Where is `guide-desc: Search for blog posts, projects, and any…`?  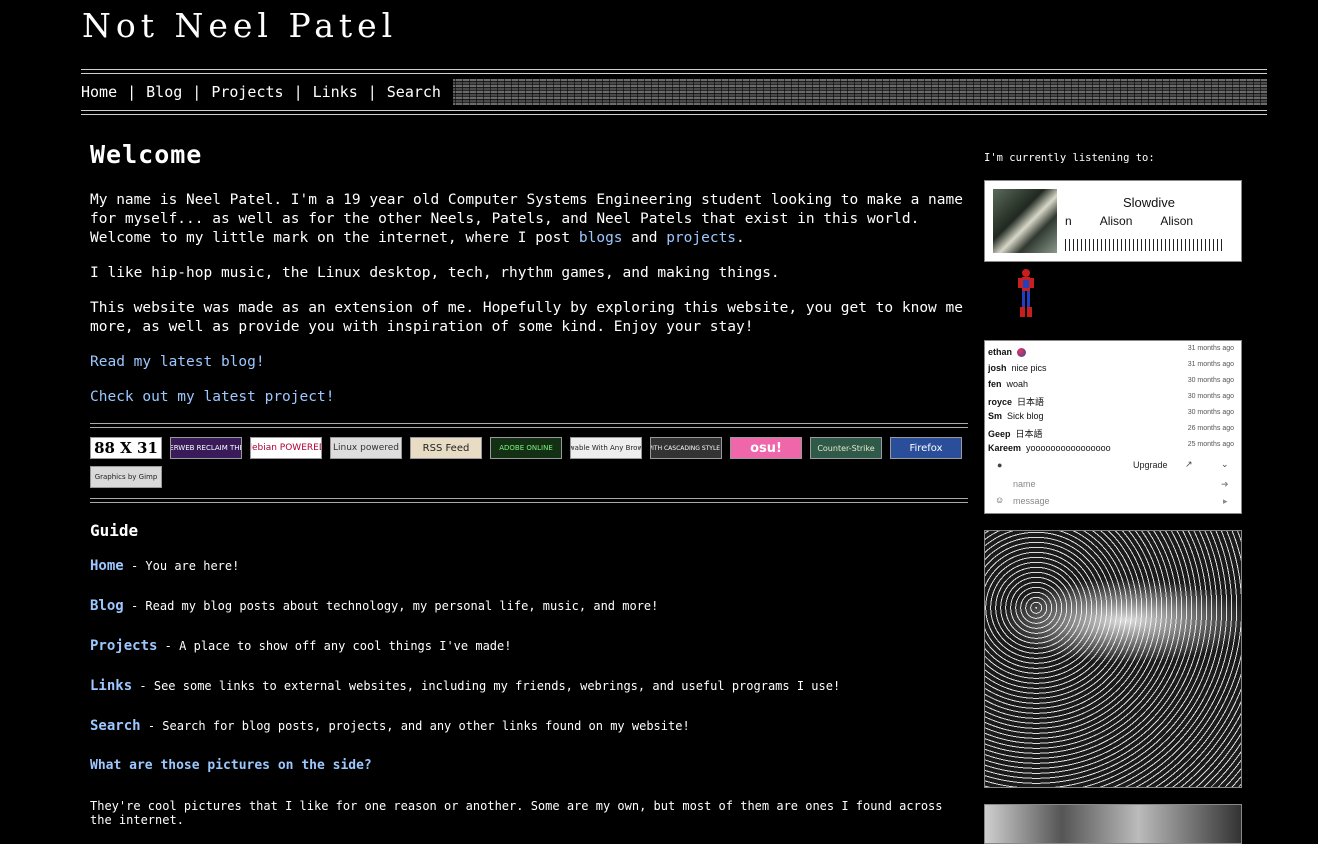 guide-desc: Search for blog posts, projects, and any… is located at coordinates (426, 726).